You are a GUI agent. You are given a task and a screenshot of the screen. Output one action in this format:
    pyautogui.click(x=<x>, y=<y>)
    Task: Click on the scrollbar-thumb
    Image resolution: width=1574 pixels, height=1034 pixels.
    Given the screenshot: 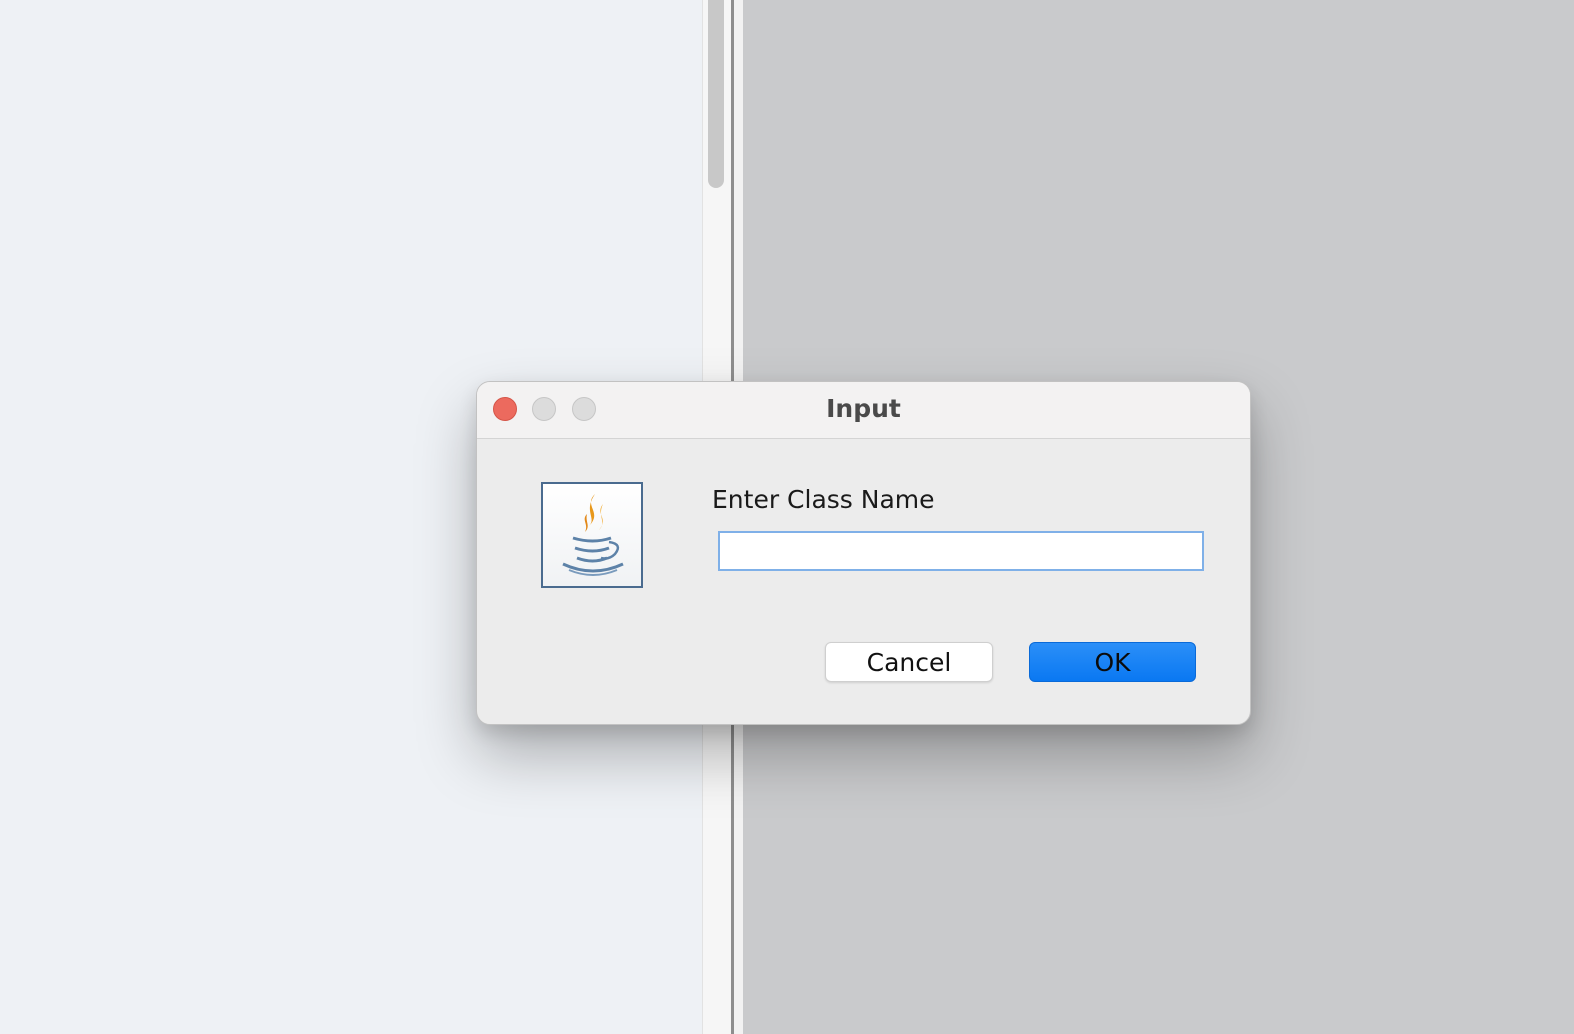 What is the action you would take?
    pyautogui.click(x=716, y=94)
    